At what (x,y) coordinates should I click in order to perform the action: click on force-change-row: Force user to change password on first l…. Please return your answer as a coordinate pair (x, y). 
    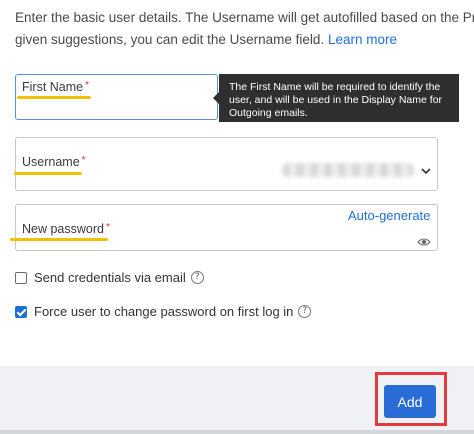
    Looking at the image, I should click on (163, 311).